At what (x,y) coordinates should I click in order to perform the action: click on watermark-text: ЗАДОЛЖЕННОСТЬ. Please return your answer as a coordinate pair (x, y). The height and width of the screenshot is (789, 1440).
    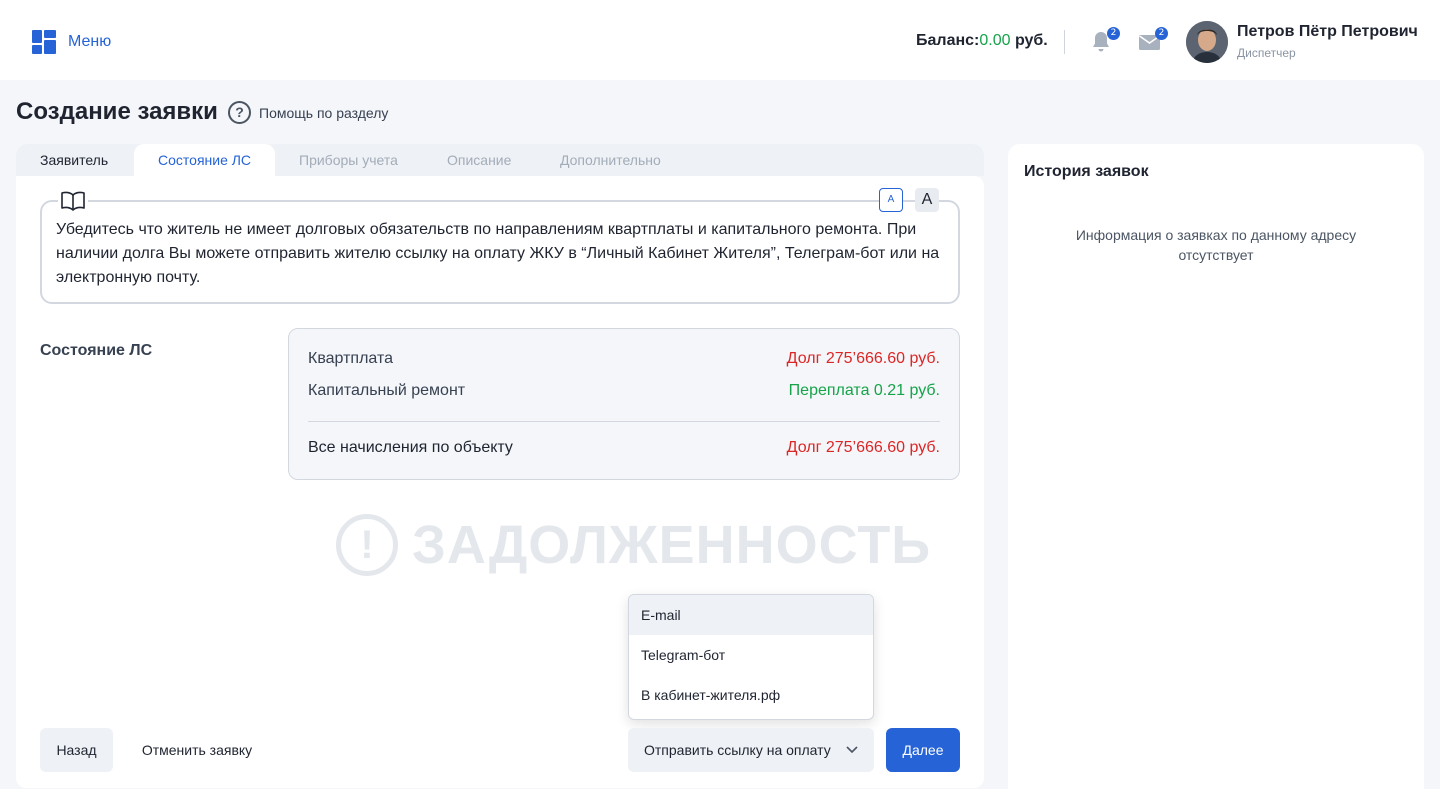
    Looking at the image, I should click on (672, 545).